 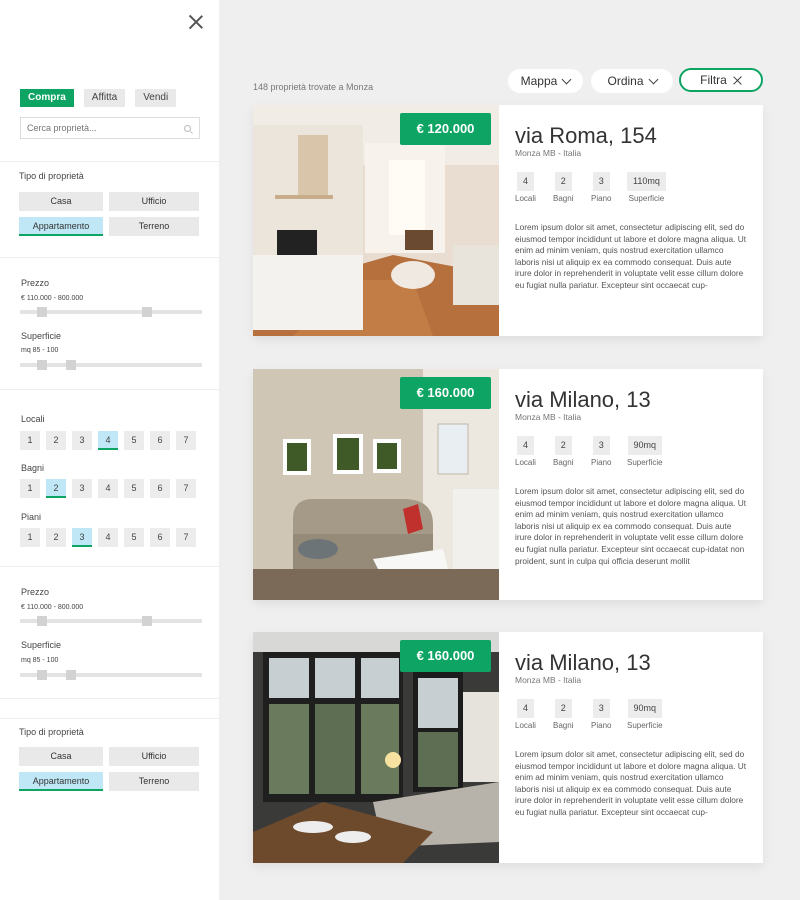 What do you see at coordinates (445, 129) in the screenshot?
I see `price-tag: € 120.000` at bounding box center [445, 129].